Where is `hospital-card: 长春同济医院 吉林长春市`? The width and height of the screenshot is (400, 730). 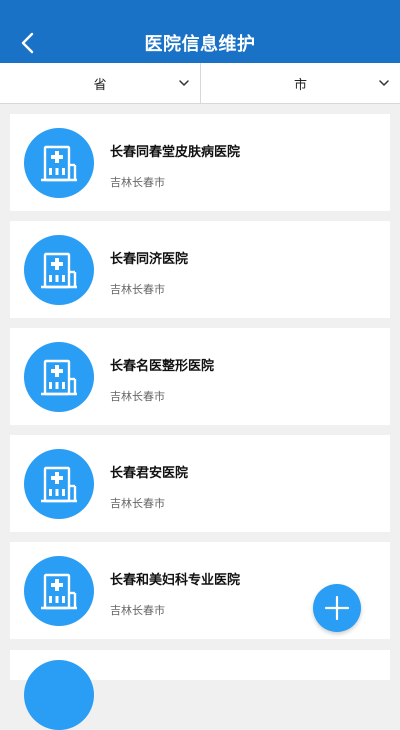
hospital-card: 长春同济医院 吉林长春市 is located at coordinates (200, 269).